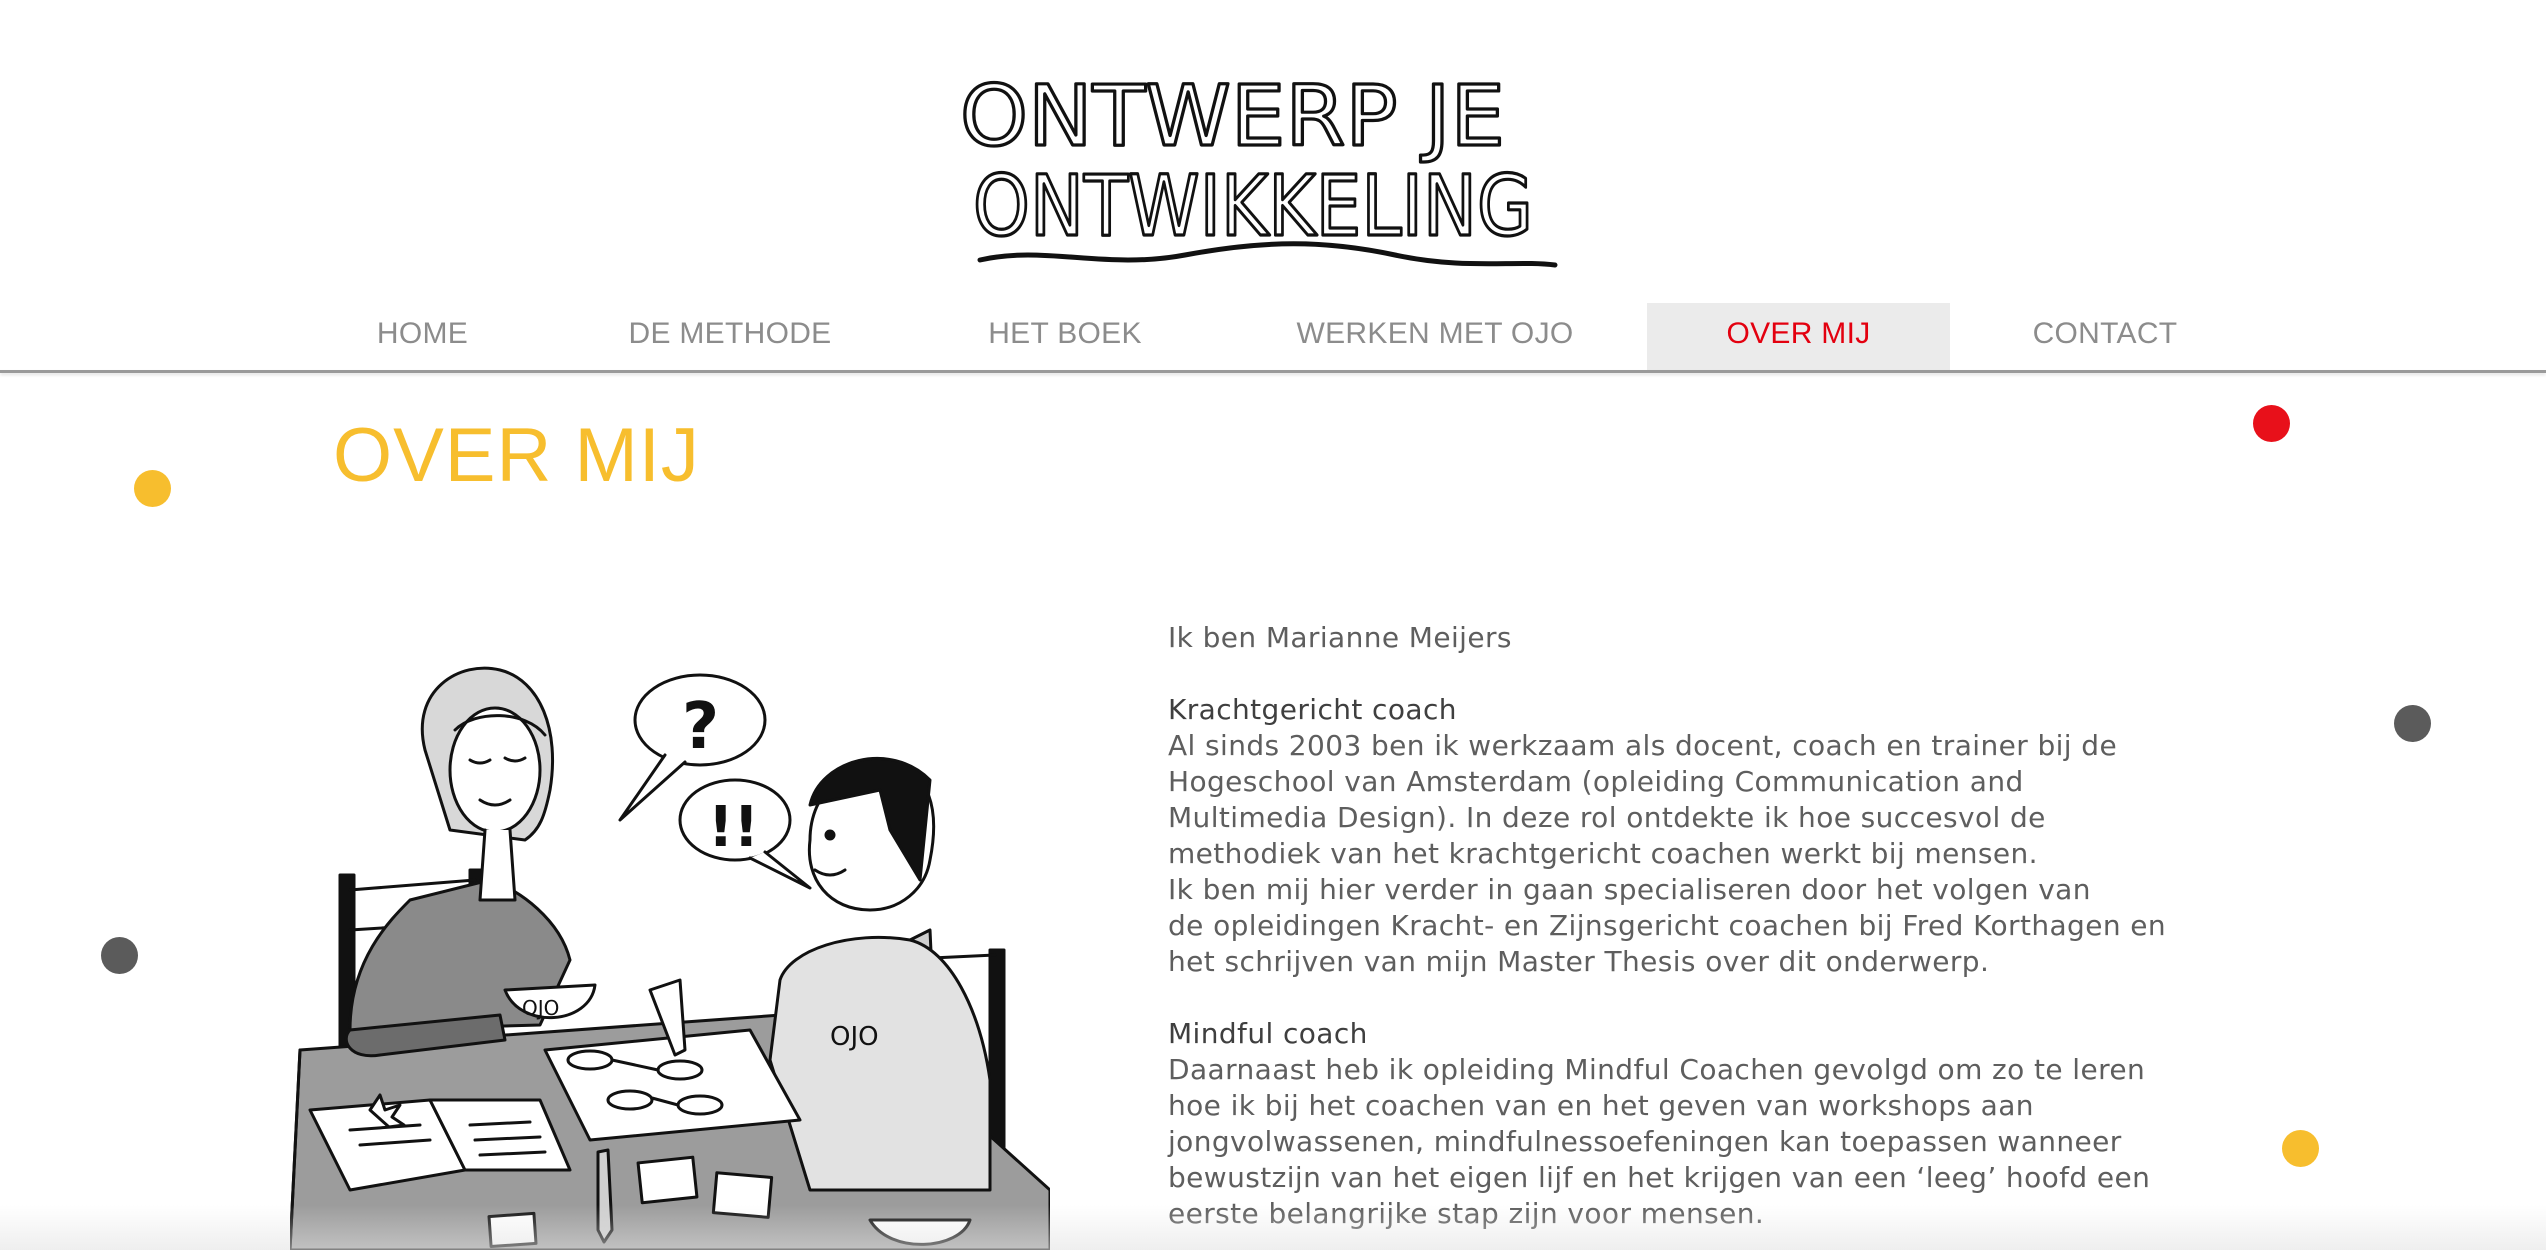 This screenshot has height=1250, width=2546. What do you see at coordinates (700, 727) in the screenshot?
I see `bubble-question: ?` at bounding box center [700, 727].